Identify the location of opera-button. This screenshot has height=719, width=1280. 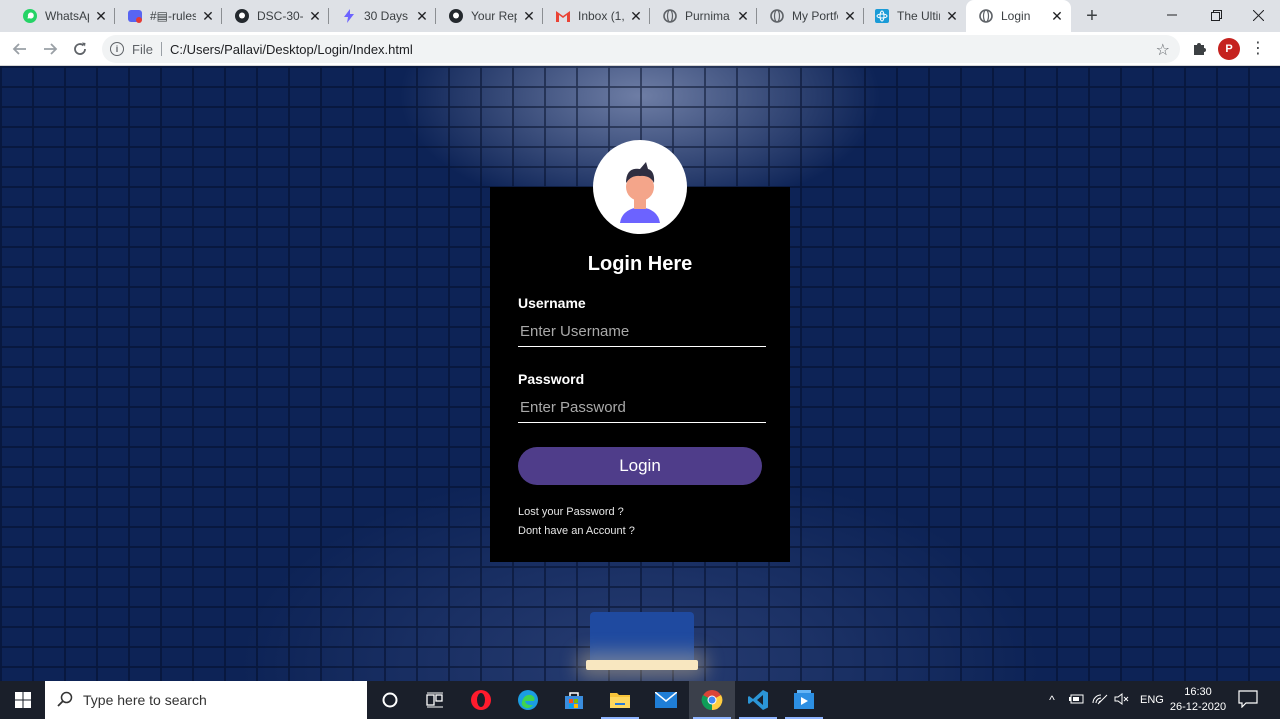
(481, 700).